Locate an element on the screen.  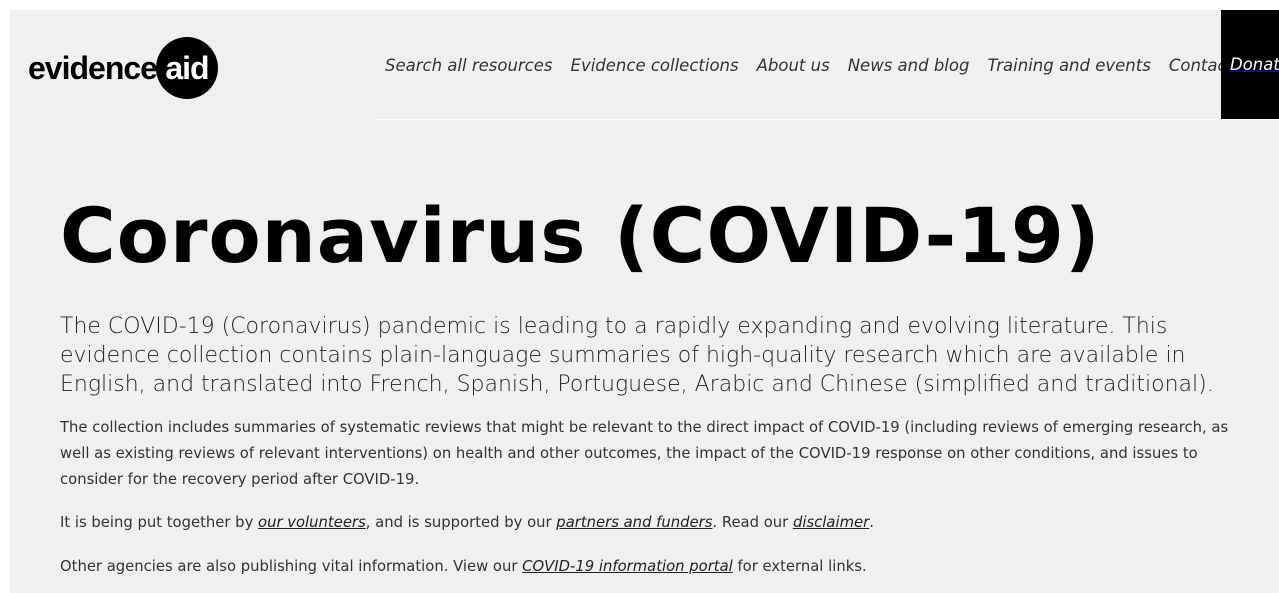
donate-button: Donat is located at coordinates (1250, 64).